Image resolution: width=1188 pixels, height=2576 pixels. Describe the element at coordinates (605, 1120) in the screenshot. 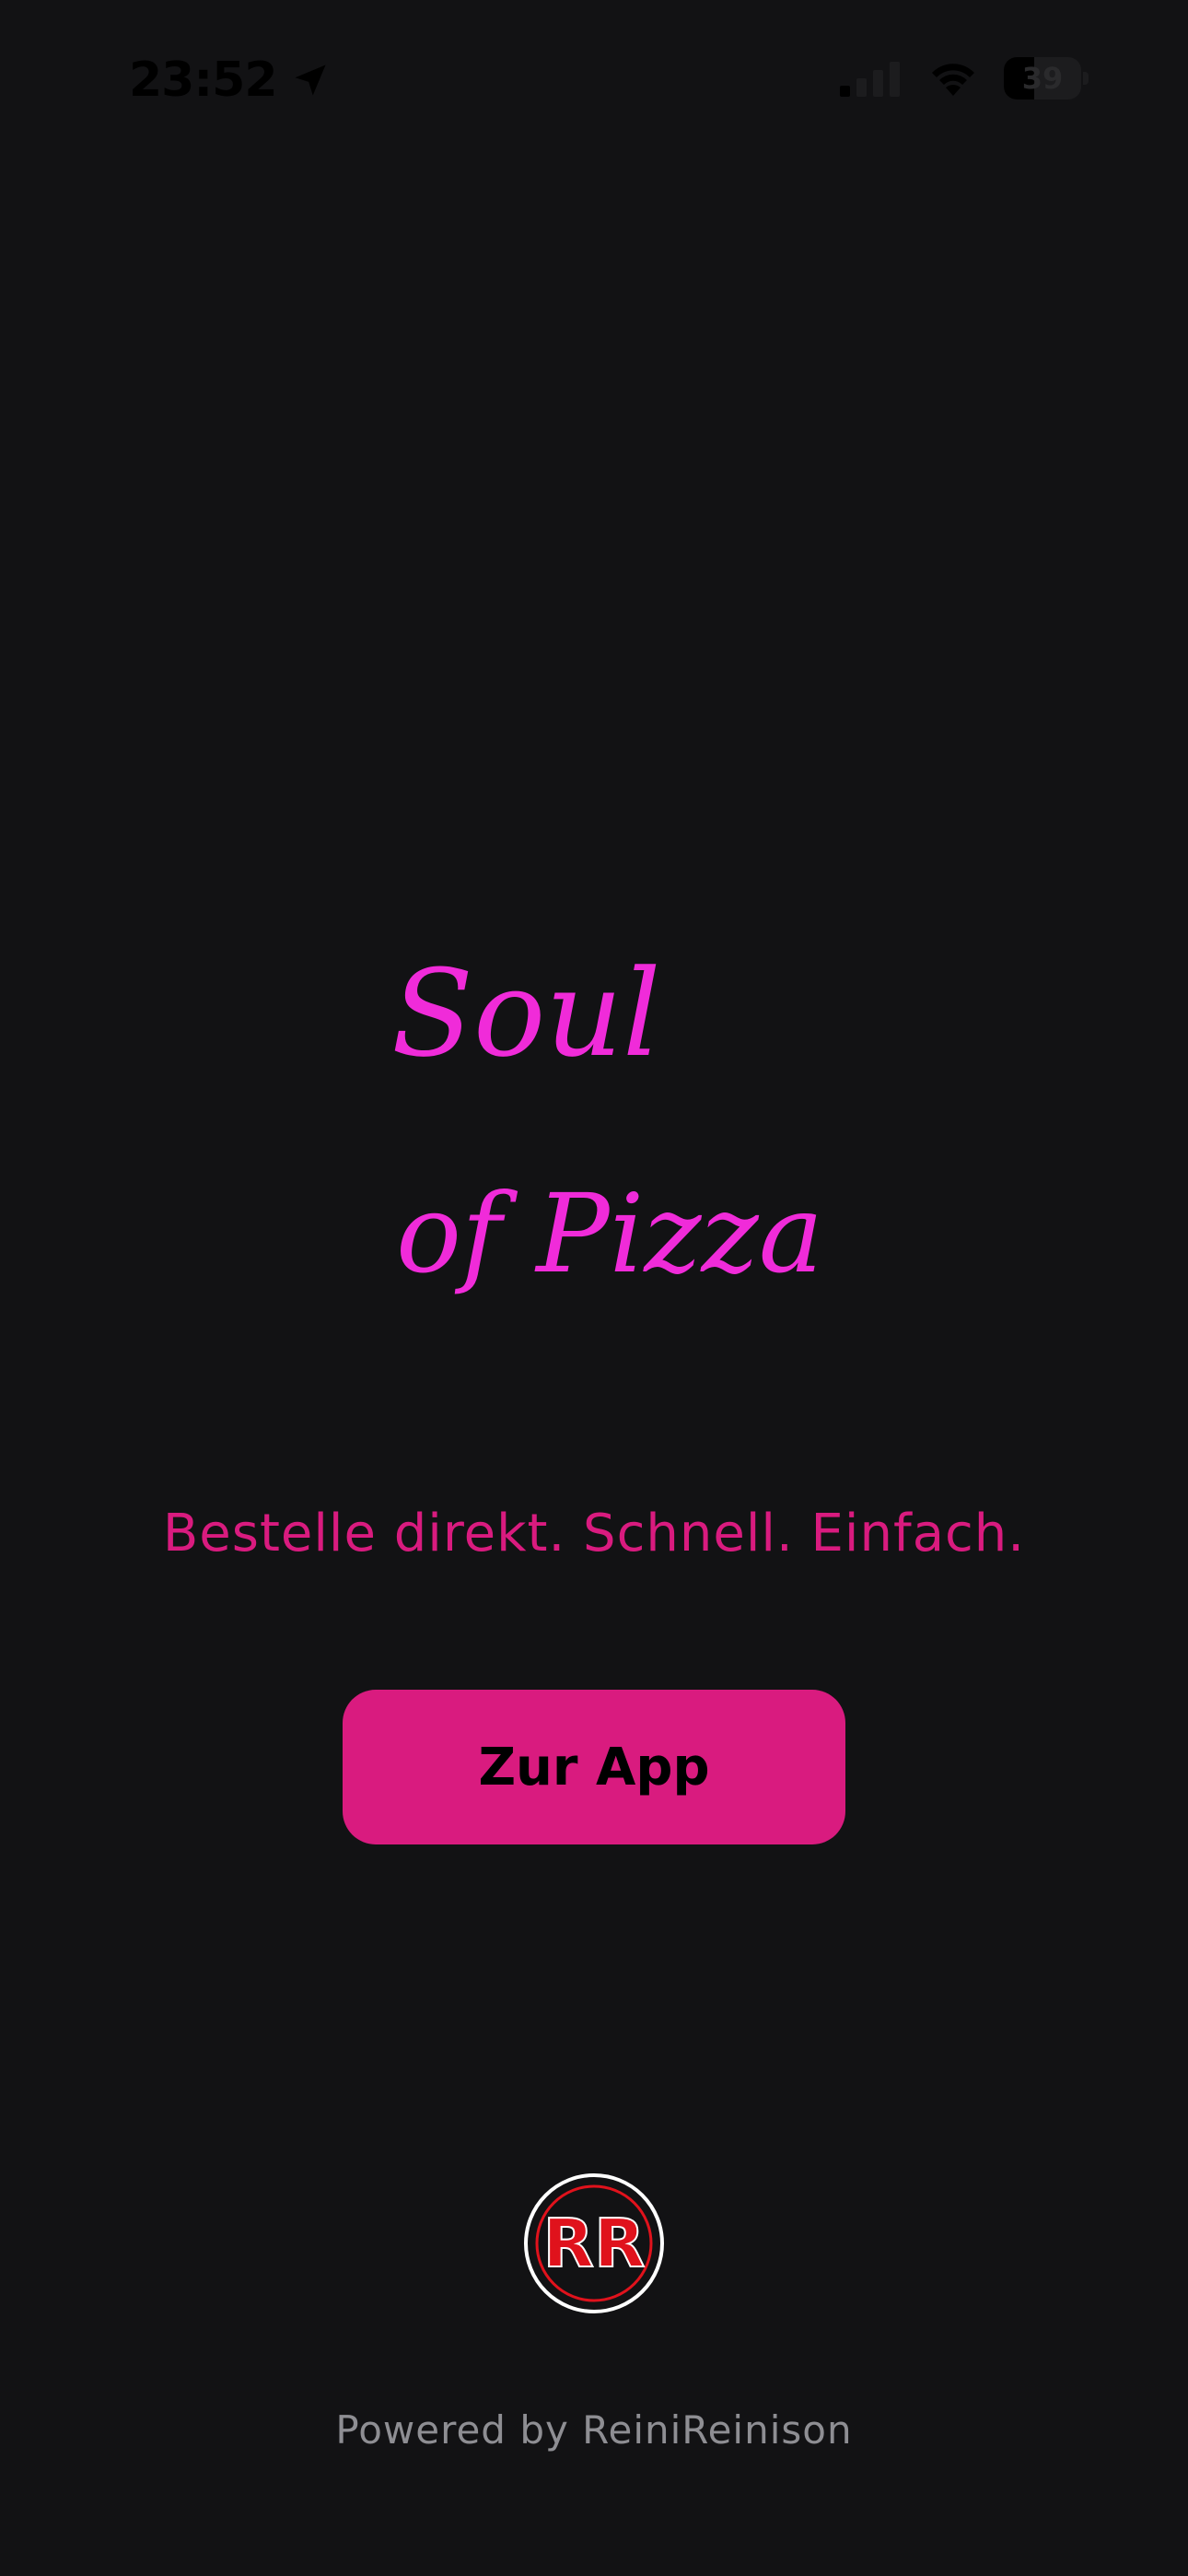

I see `brand-logo: Soul of Pizza` at that location.